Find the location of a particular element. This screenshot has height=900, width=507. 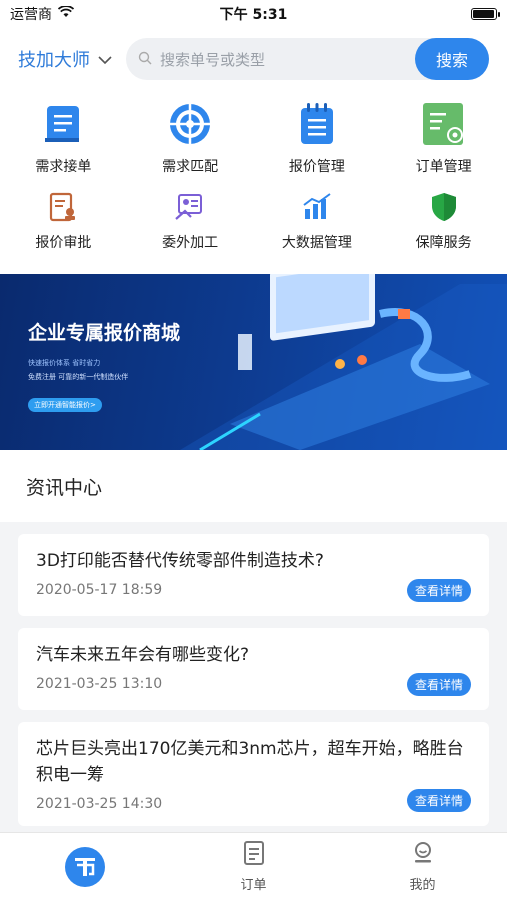

menu-label: 报价管理 is located at coordinates (316, 167).